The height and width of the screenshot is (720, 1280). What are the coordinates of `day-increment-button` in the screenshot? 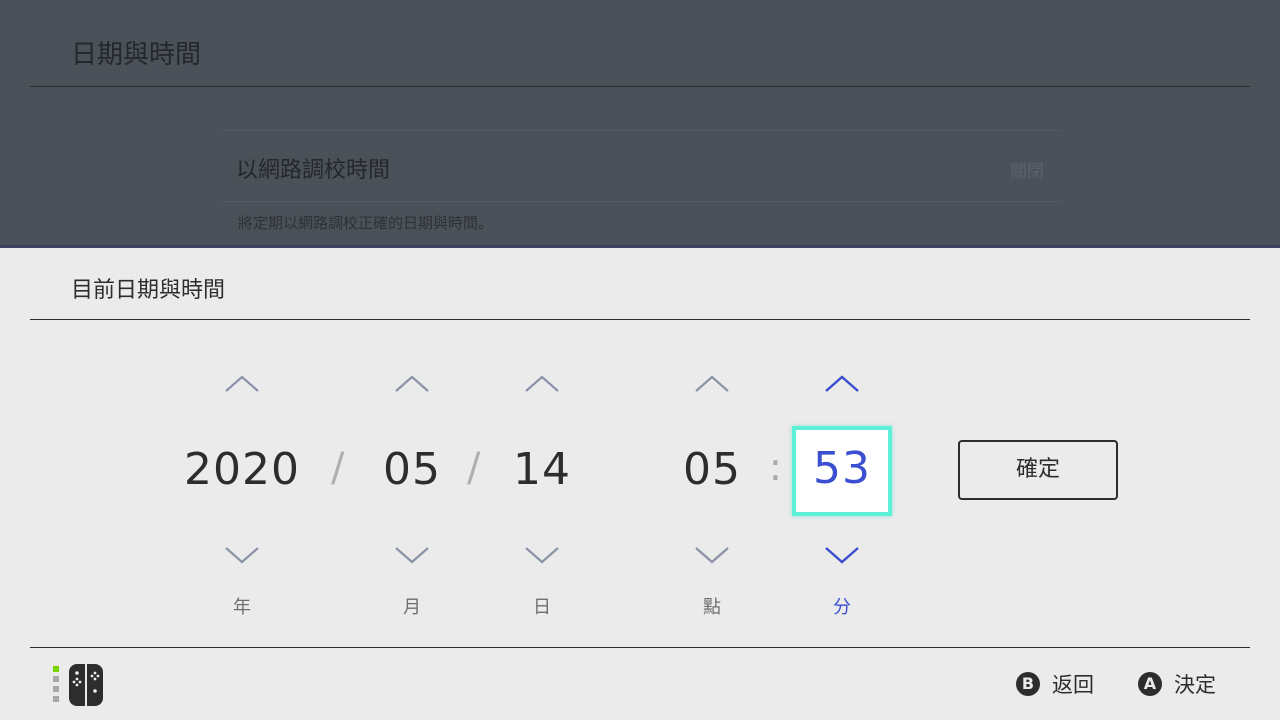 It's located at (542, 384).